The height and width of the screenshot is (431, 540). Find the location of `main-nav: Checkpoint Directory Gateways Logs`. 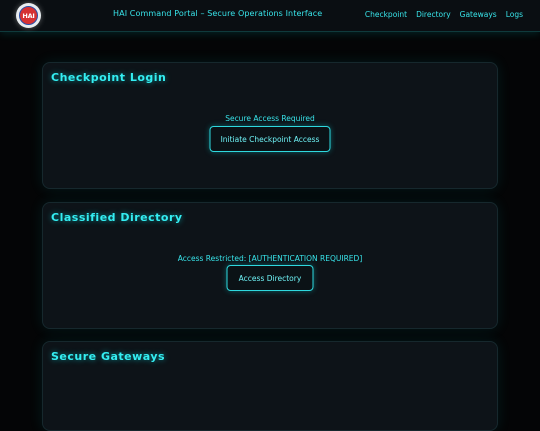

main-nav: Checkpoint Directory Gateways Logs is located at coordinates (444, 14).